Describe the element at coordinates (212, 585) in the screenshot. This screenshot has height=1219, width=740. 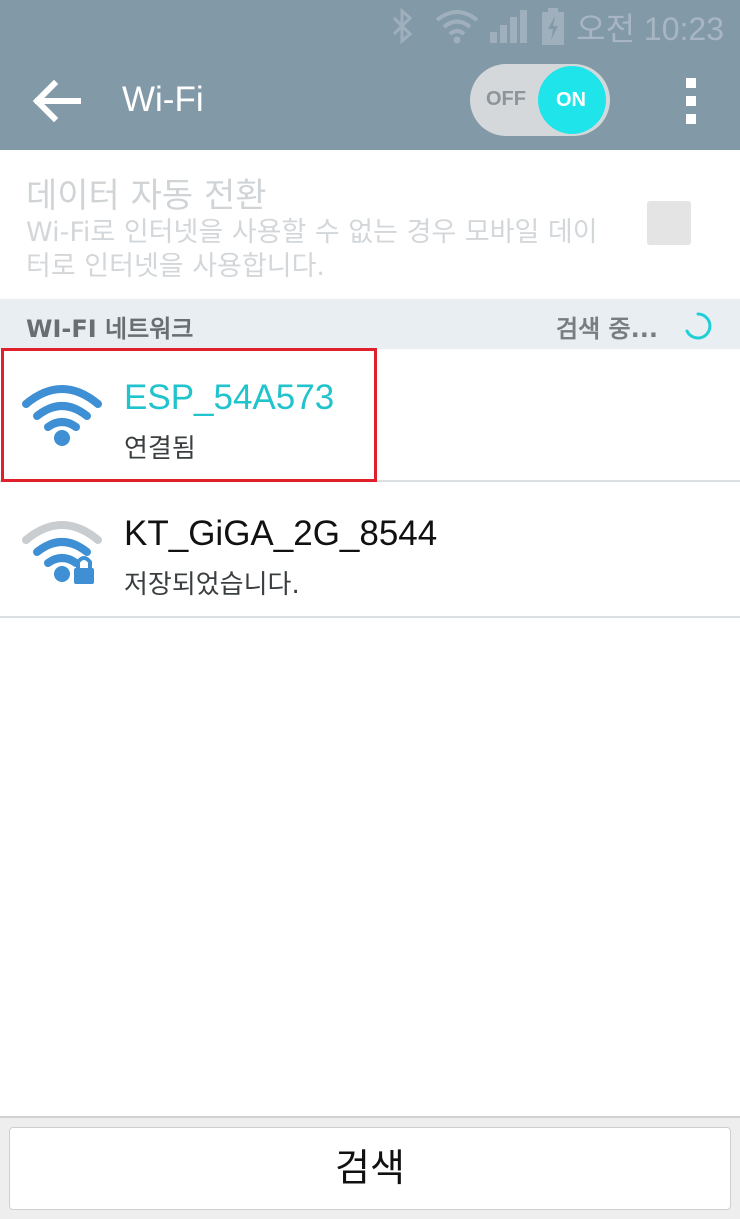
I see `network-status: 저장되었습니다.` at that location.